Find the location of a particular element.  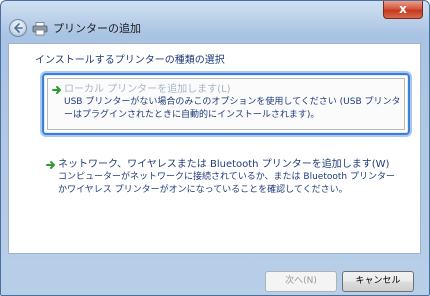

button-bar: 次へ(N) キャンセル is located at coordinates (215, 274).